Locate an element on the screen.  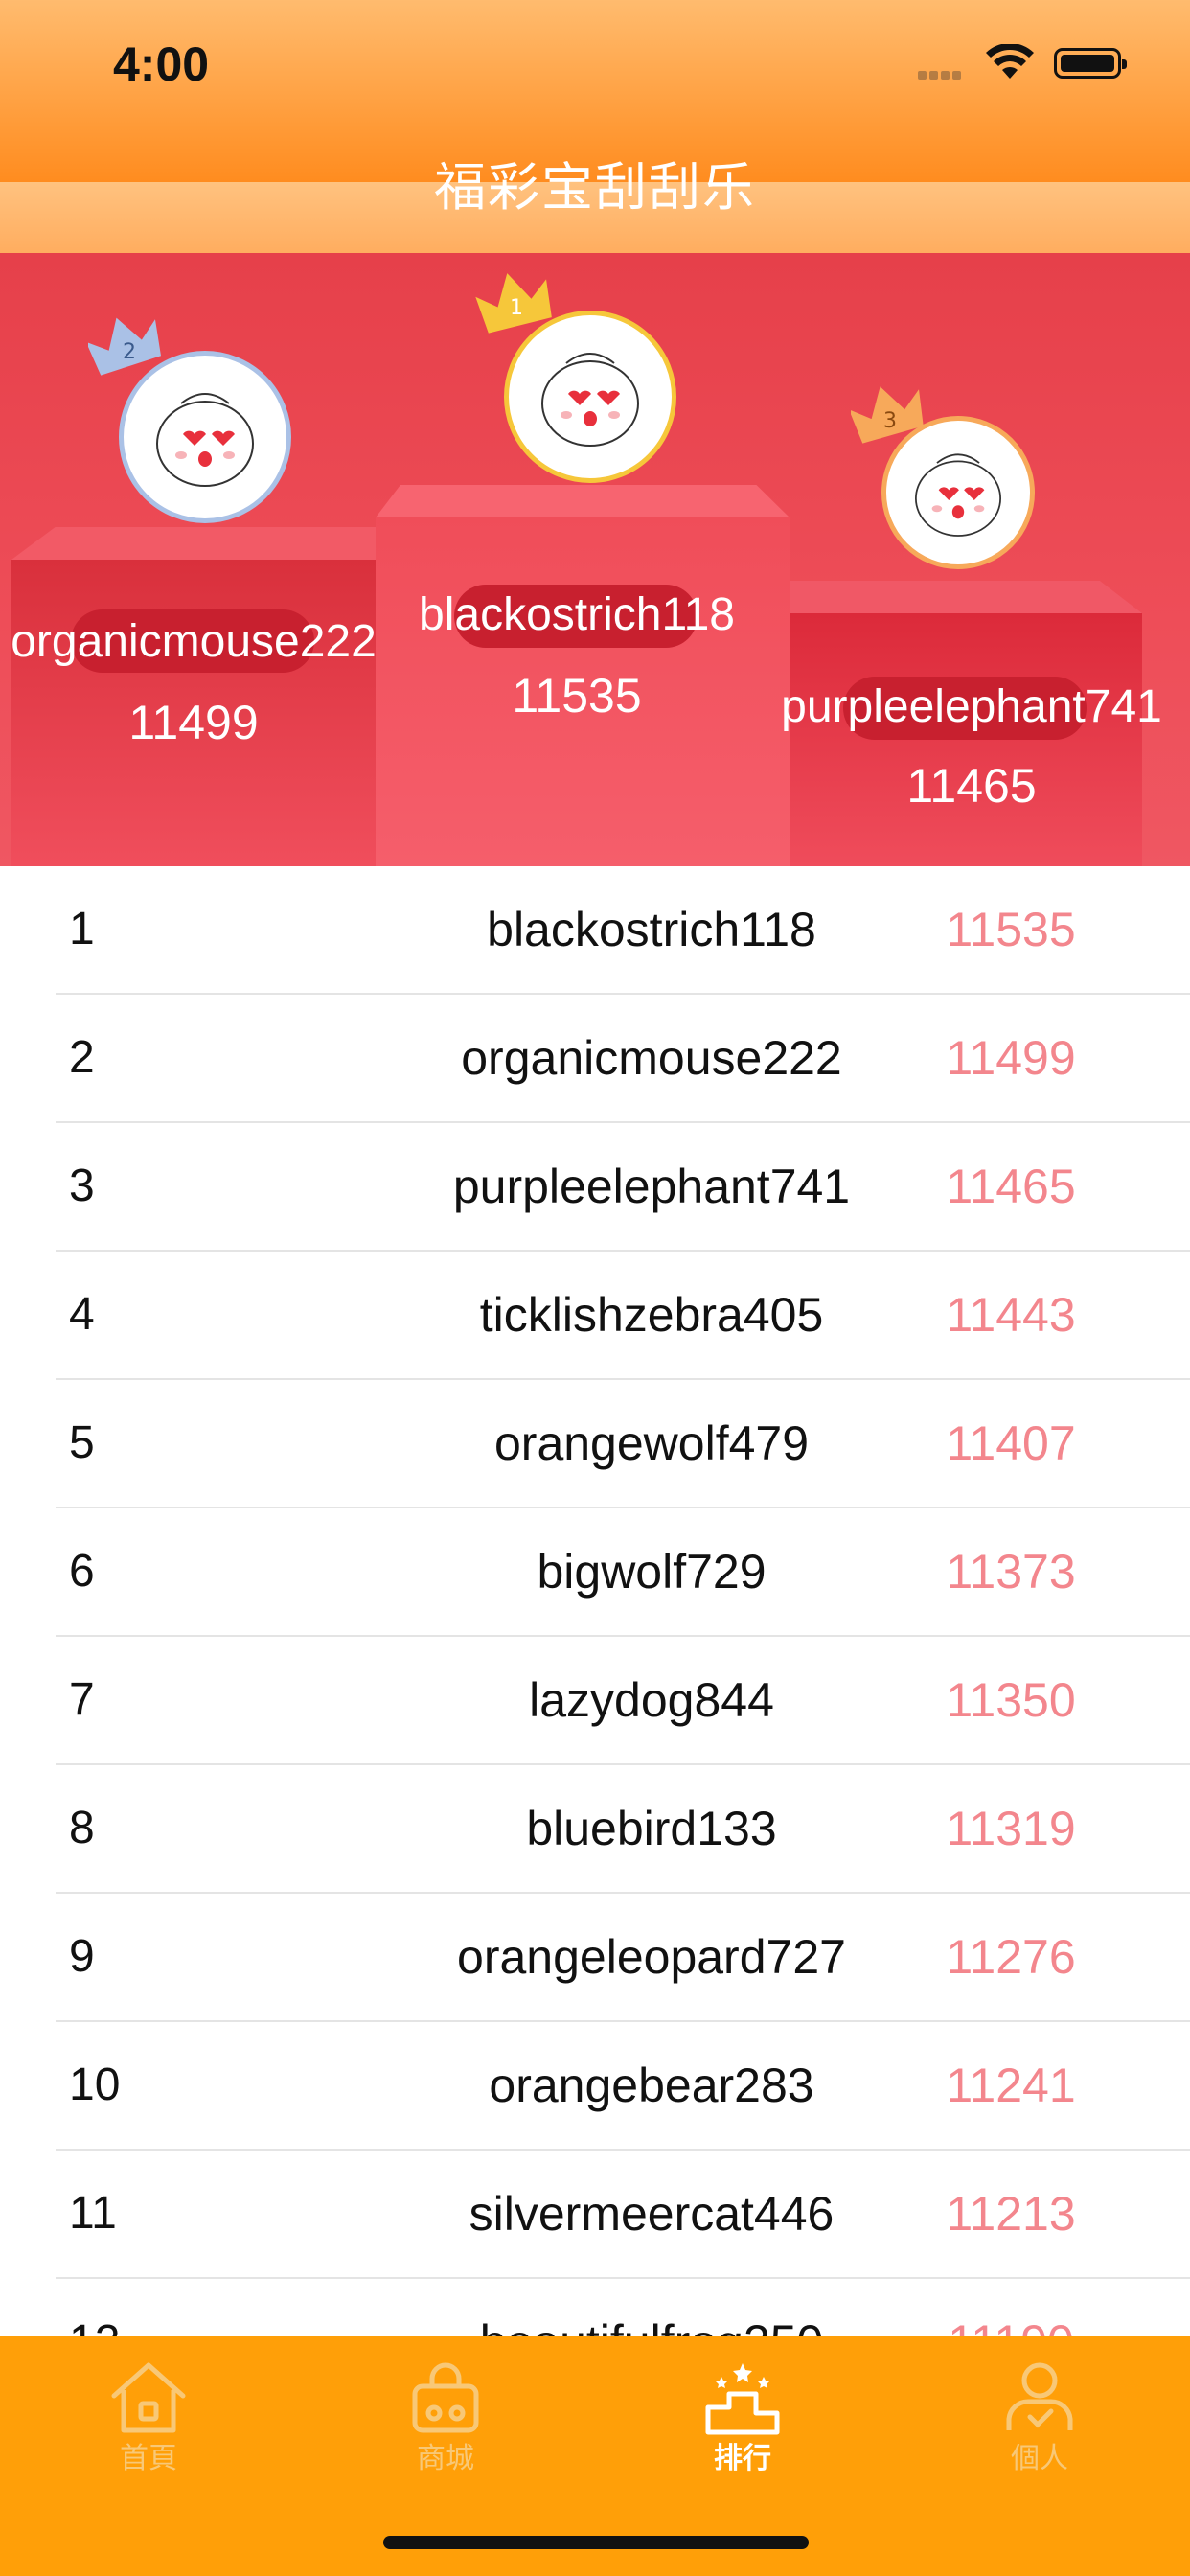
username: purpleelephant741 is located at coordinates (652, 1186).